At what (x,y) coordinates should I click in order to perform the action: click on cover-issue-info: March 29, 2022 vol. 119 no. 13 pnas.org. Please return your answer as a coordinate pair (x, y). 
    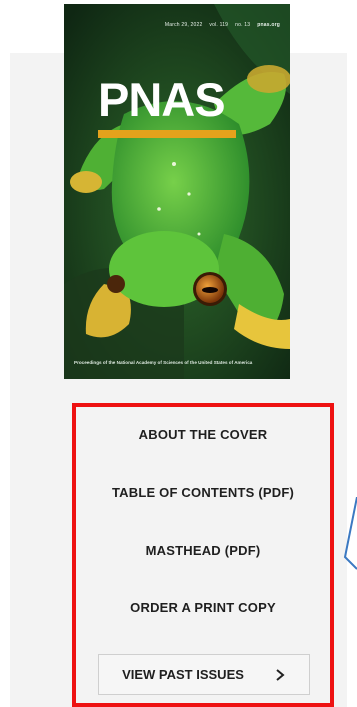
    Looking at the image, I should click on (222, 25).